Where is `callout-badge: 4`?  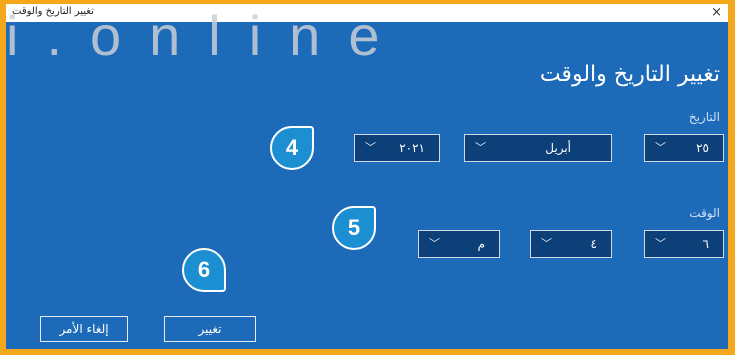
callout-badge: 4 is located at coordinates (292, 148).